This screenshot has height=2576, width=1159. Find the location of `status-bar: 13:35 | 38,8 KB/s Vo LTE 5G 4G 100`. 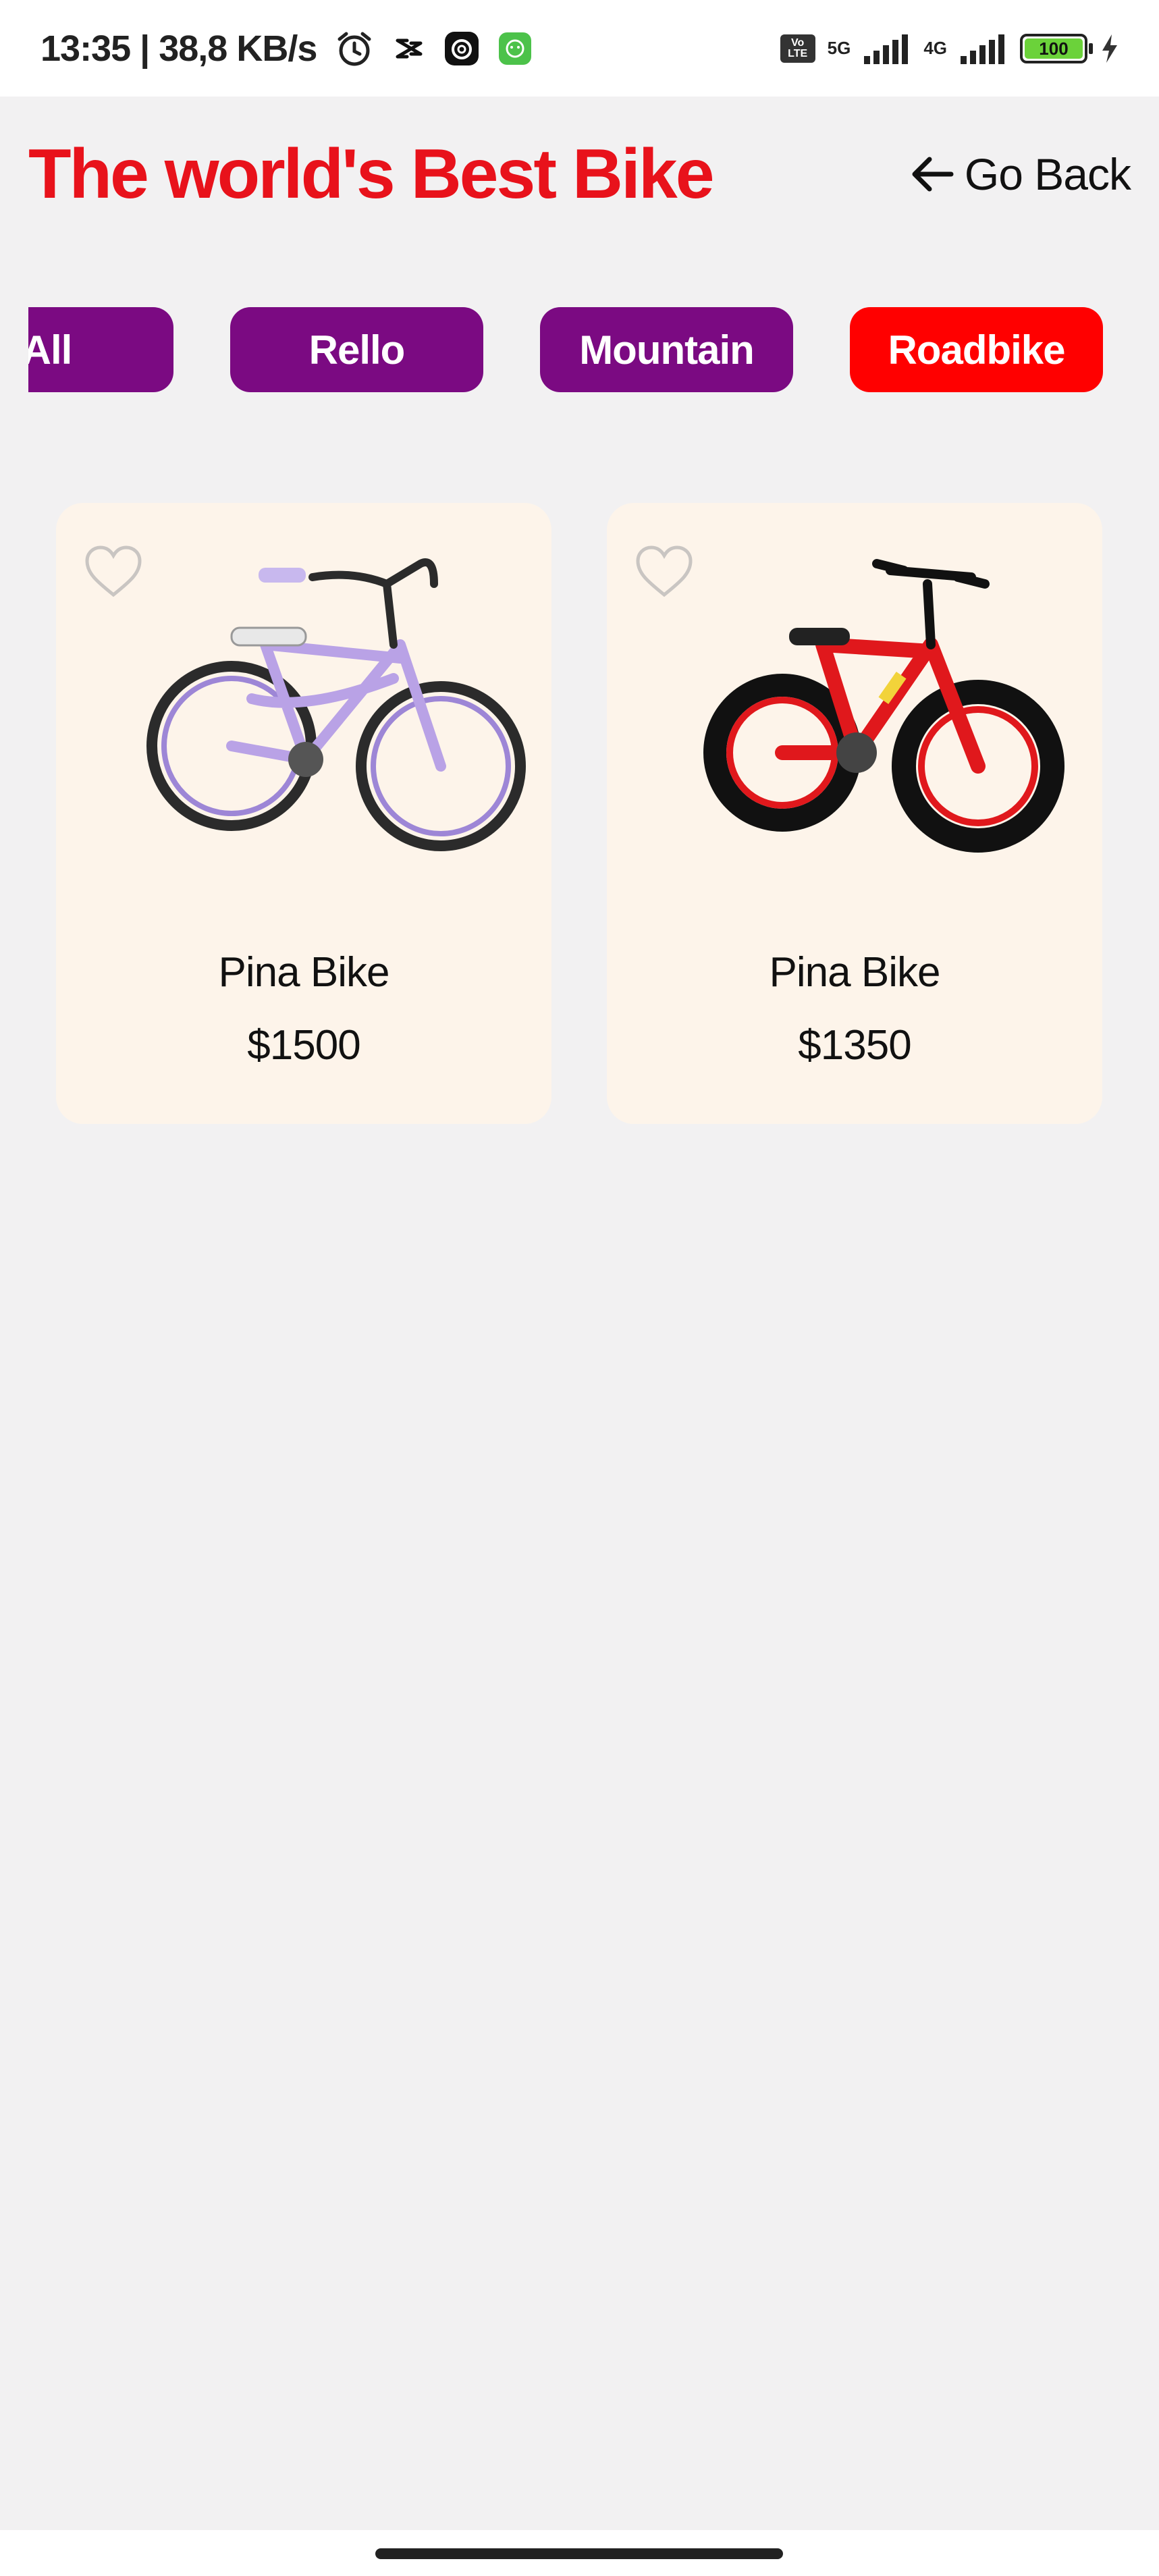

status-bar: 13:35 | 38,8 KB/s Vo LTE 5G 4G 100 is located at coordinates (579, 48).